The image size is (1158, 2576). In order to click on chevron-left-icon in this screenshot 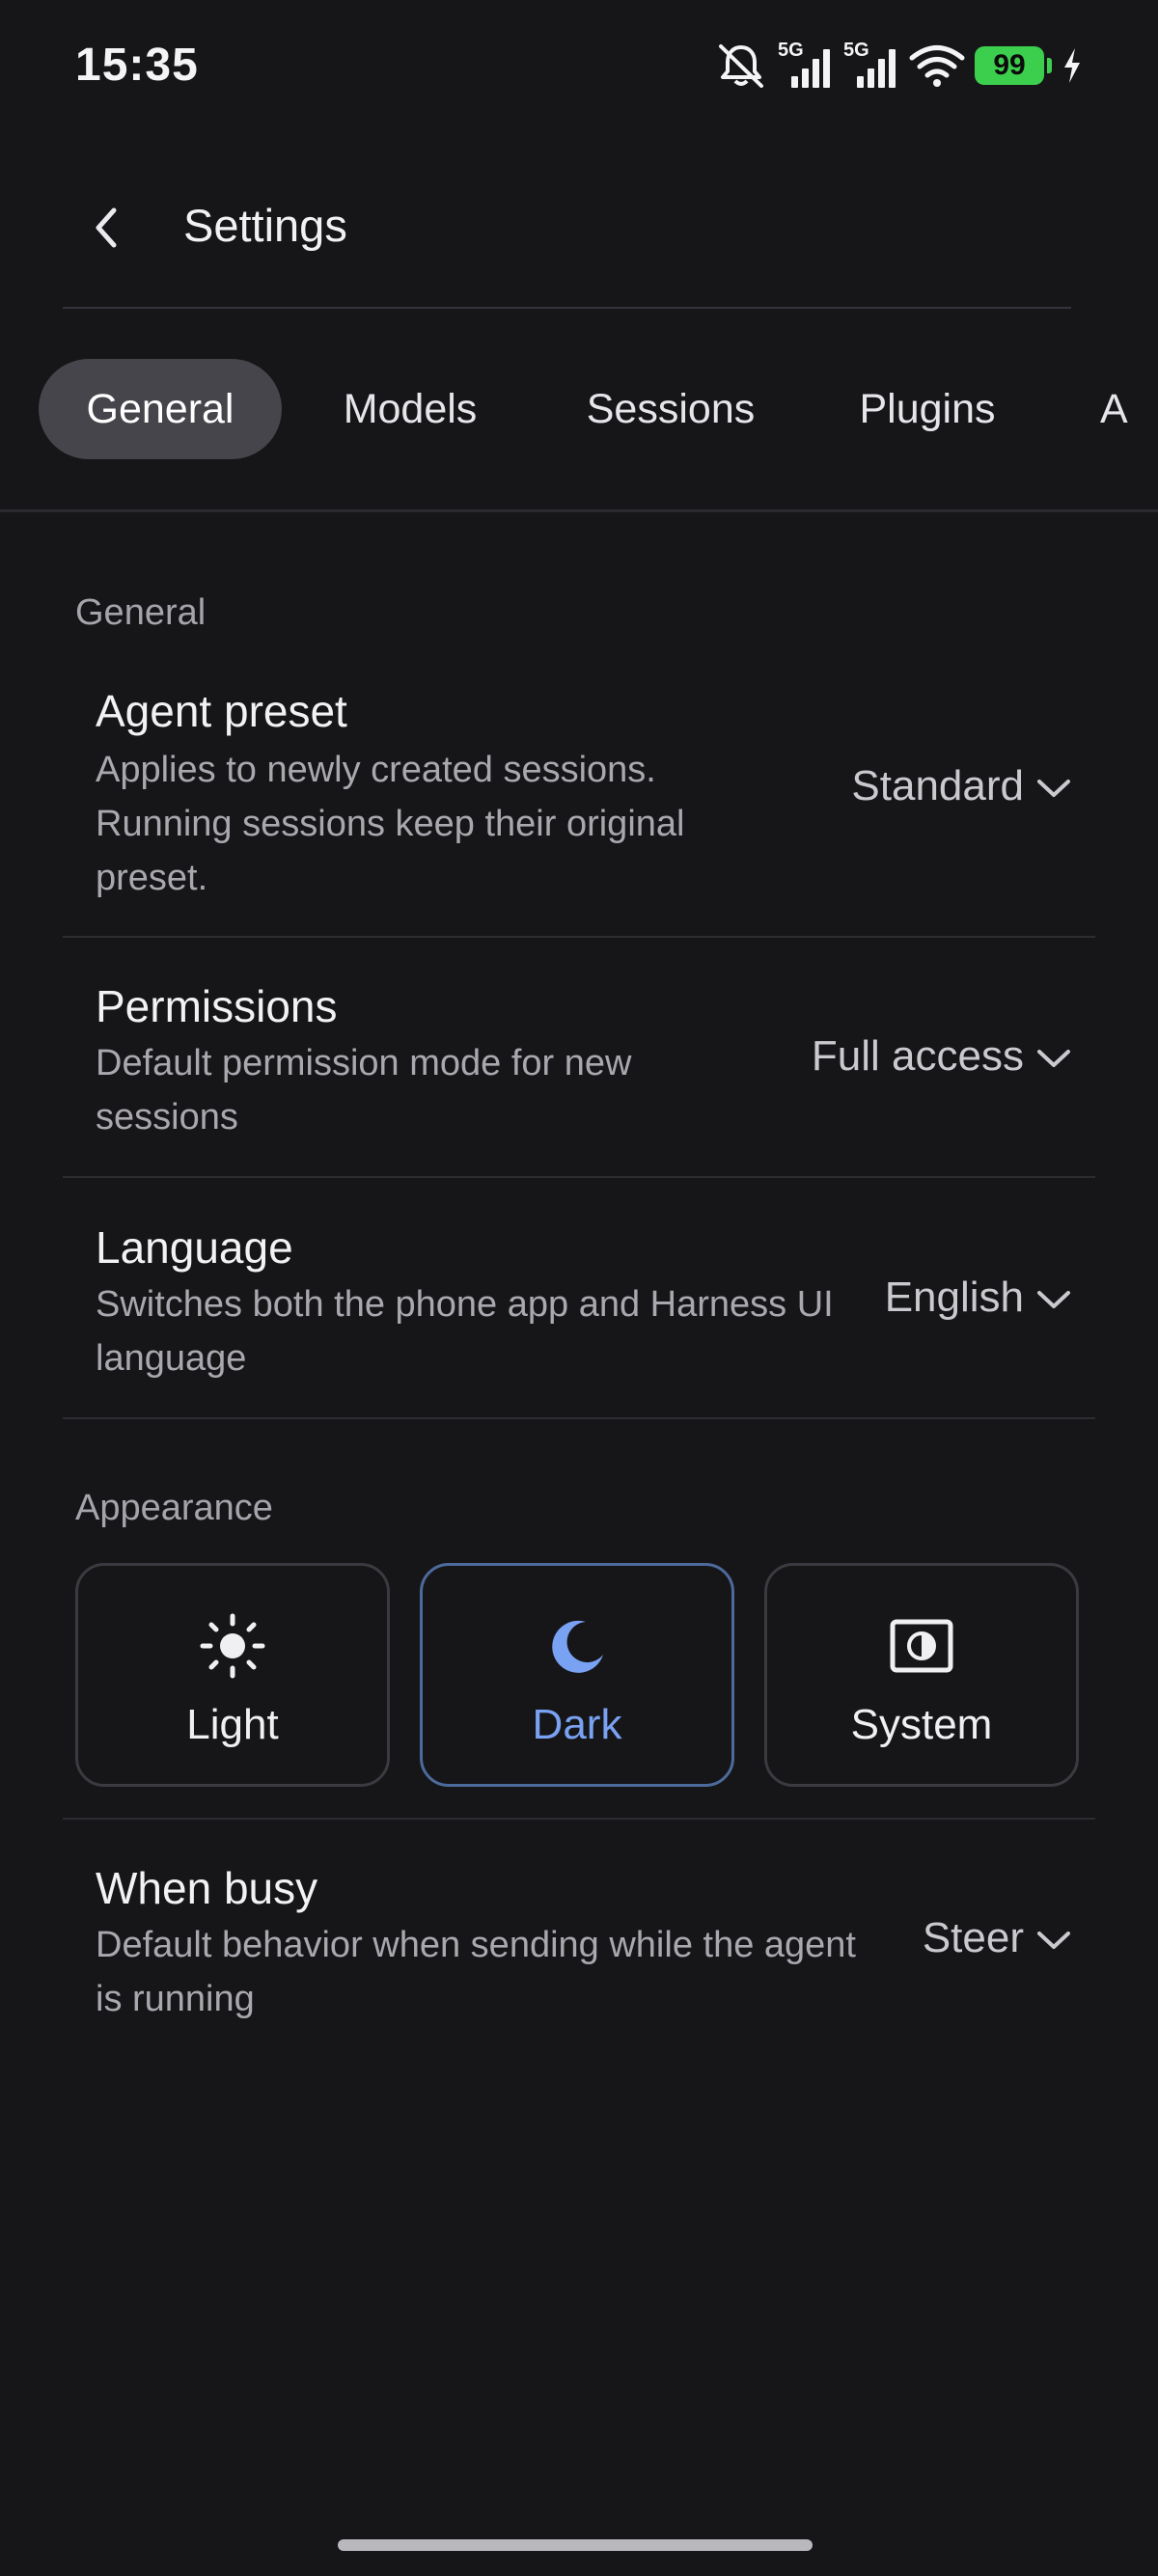, I will do `click(106, 231)`.